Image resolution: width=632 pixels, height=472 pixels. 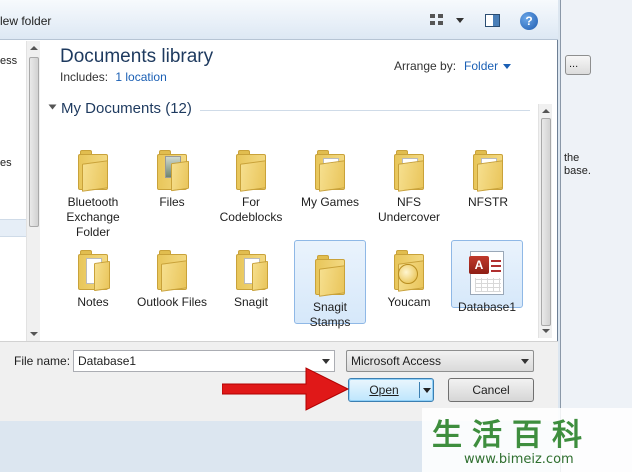 I want to click on file-name-value: Database1, so click(x=107, y=361).